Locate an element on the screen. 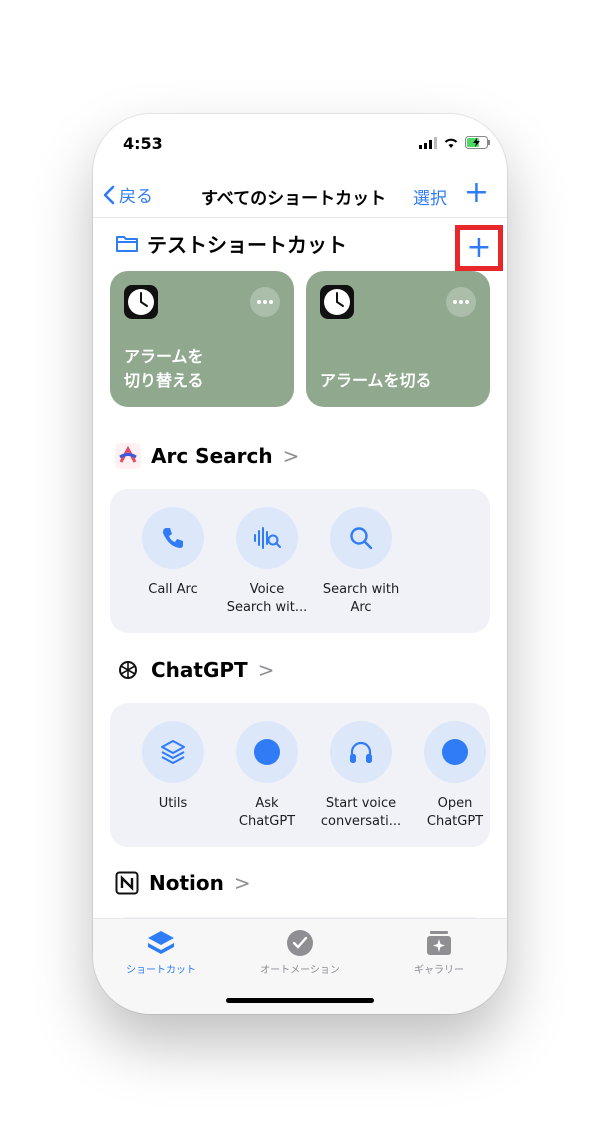 This screenshot has height=1132, width=600. action-ask-chatgpt: Ask ChatGPT is located at coordinates (267, 776).